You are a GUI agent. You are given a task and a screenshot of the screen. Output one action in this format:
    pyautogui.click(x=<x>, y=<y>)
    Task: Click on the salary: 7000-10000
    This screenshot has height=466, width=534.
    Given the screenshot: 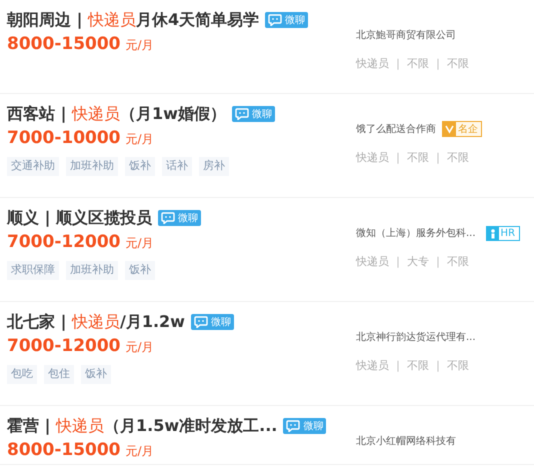 What is the action you would take?
    pyautogui.click(x=64, y=138)
    